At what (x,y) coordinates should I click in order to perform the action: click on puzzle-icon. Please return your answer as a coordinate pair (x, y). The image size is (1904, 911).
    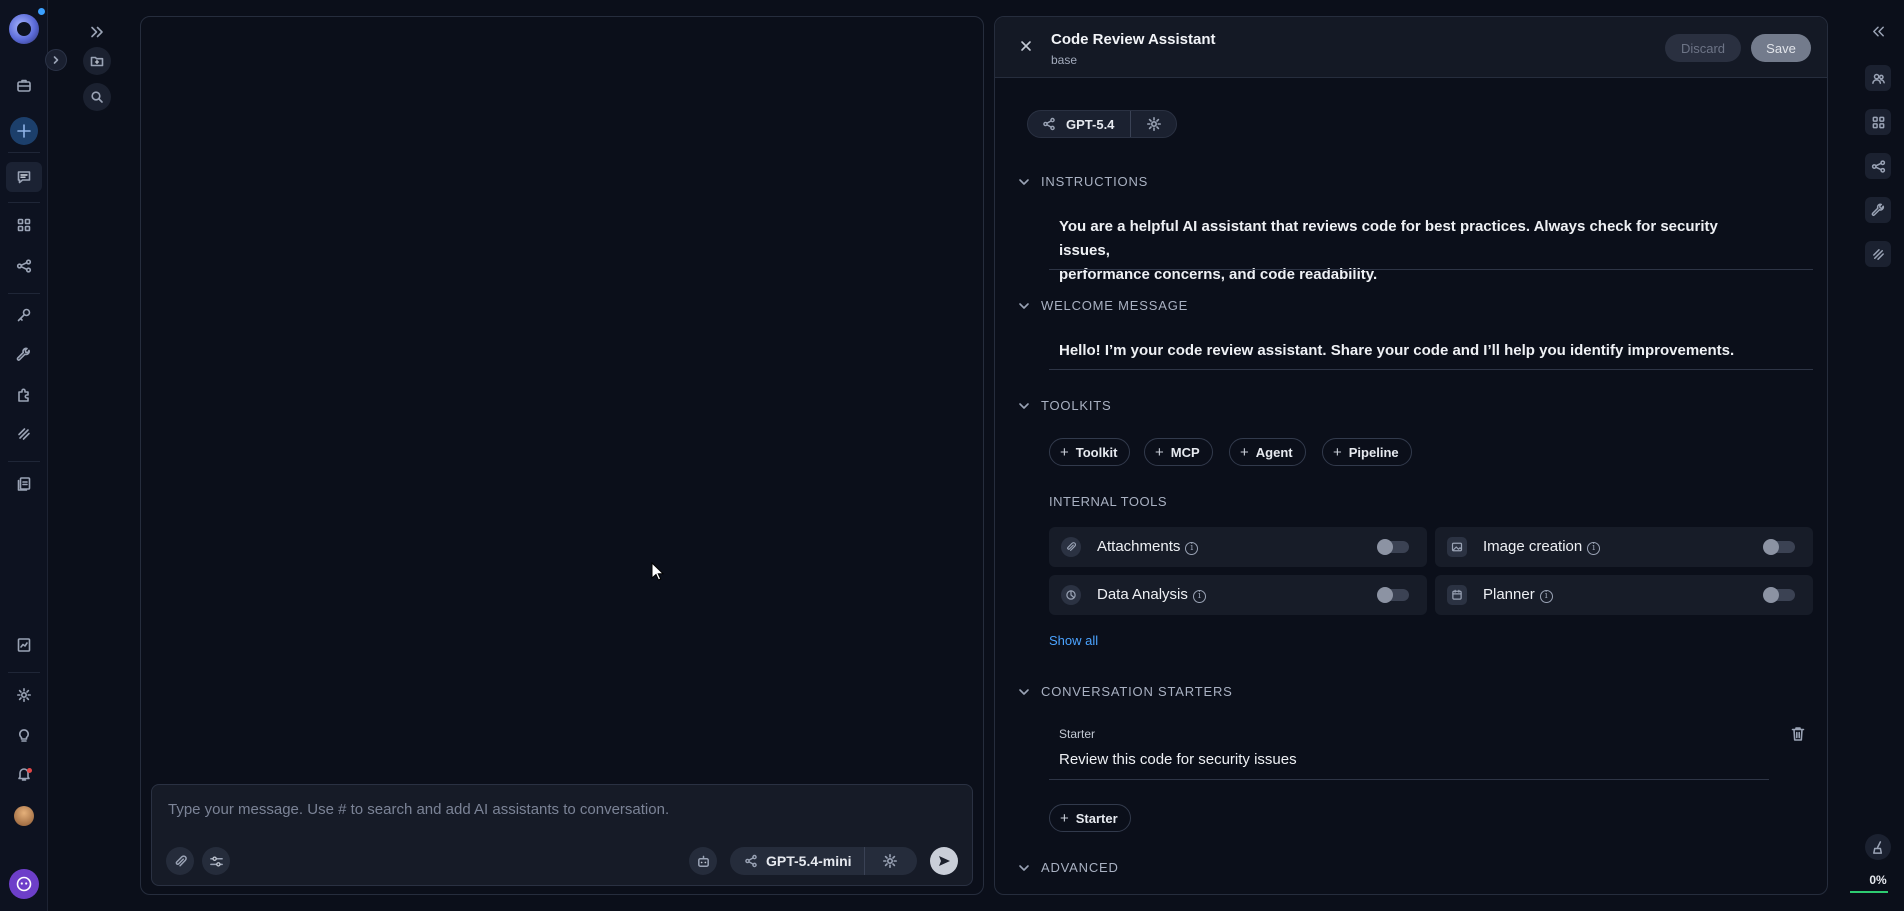
    Looking at the image, I should click on (24, 395).